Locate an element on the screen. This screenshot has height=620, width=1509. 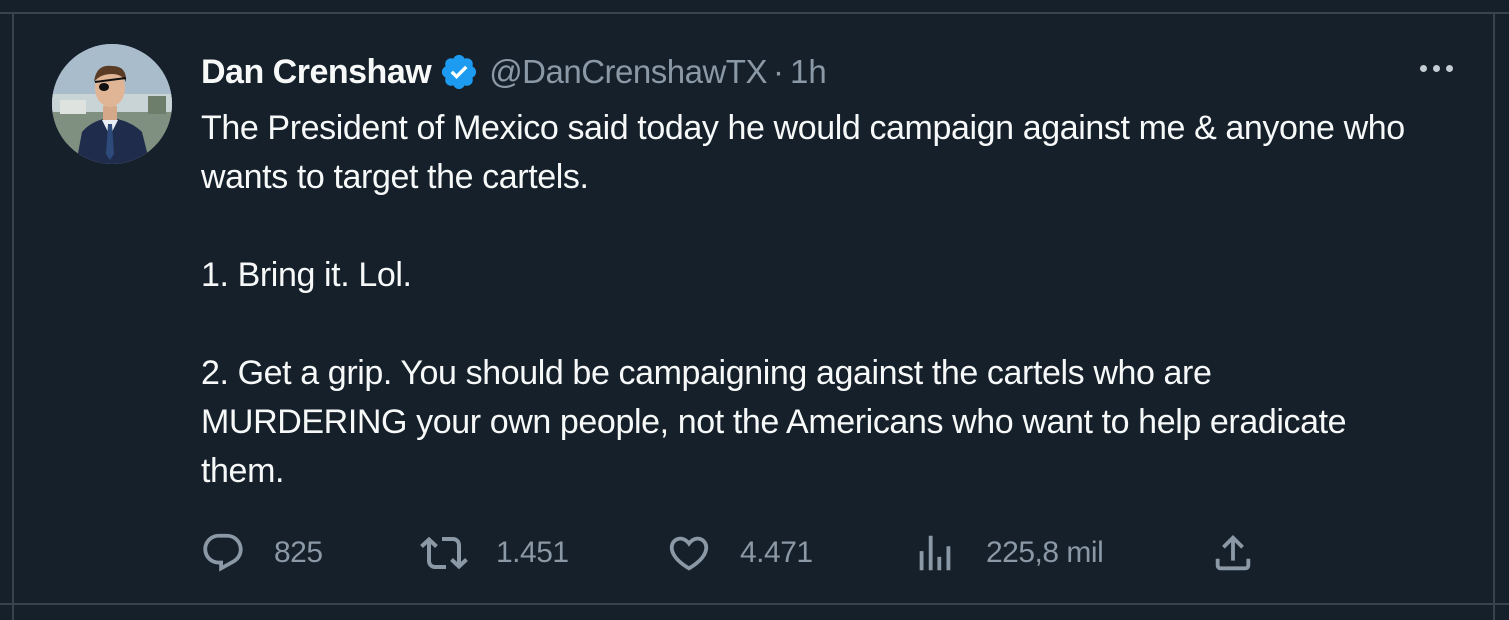
share-icon is located at coordinates (1233, 553).